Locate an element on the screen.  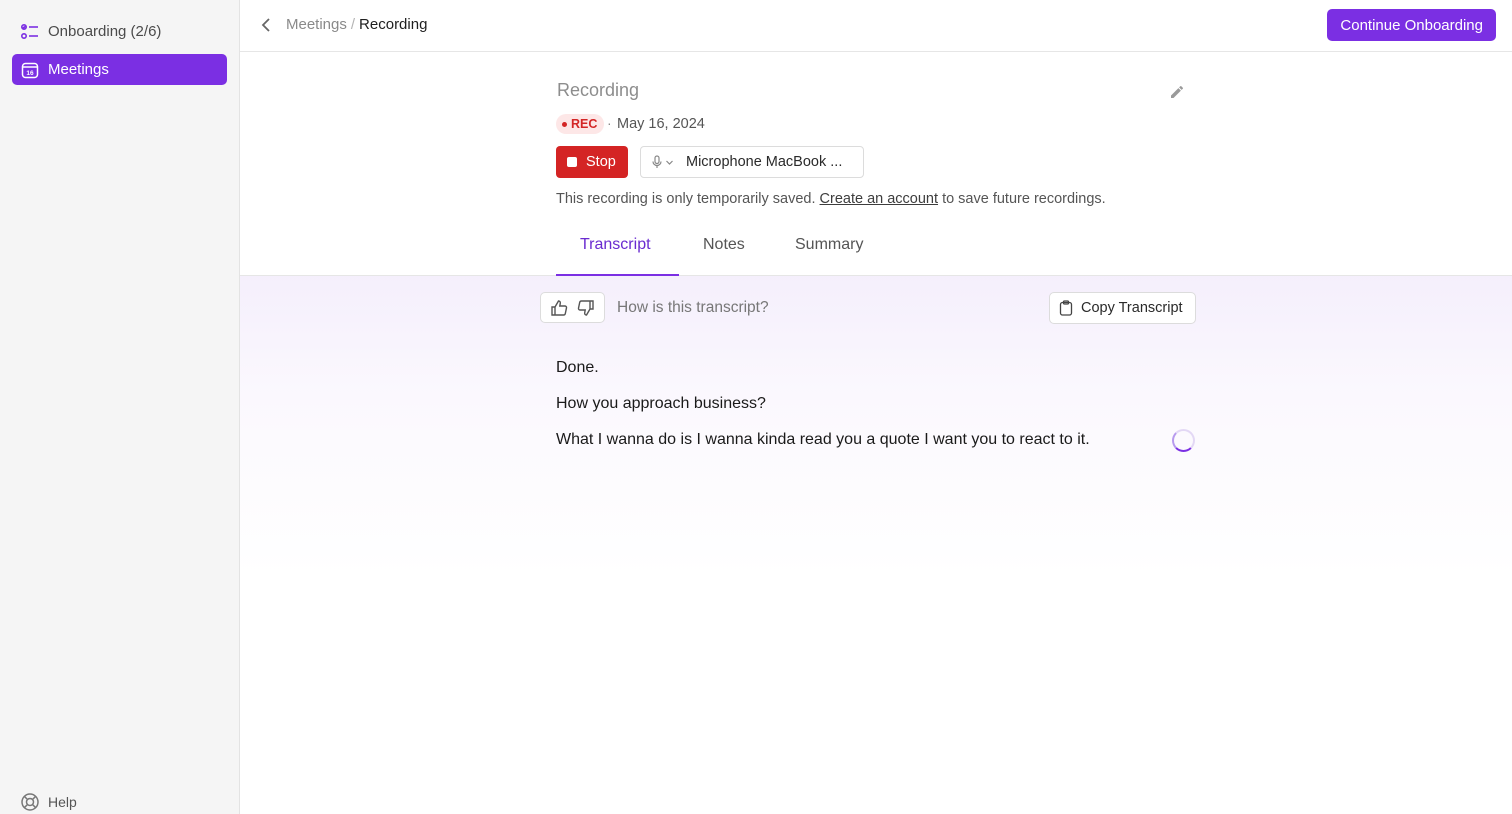
breadcrumb-meetings: Meetings is located at coordinates (316, 24).